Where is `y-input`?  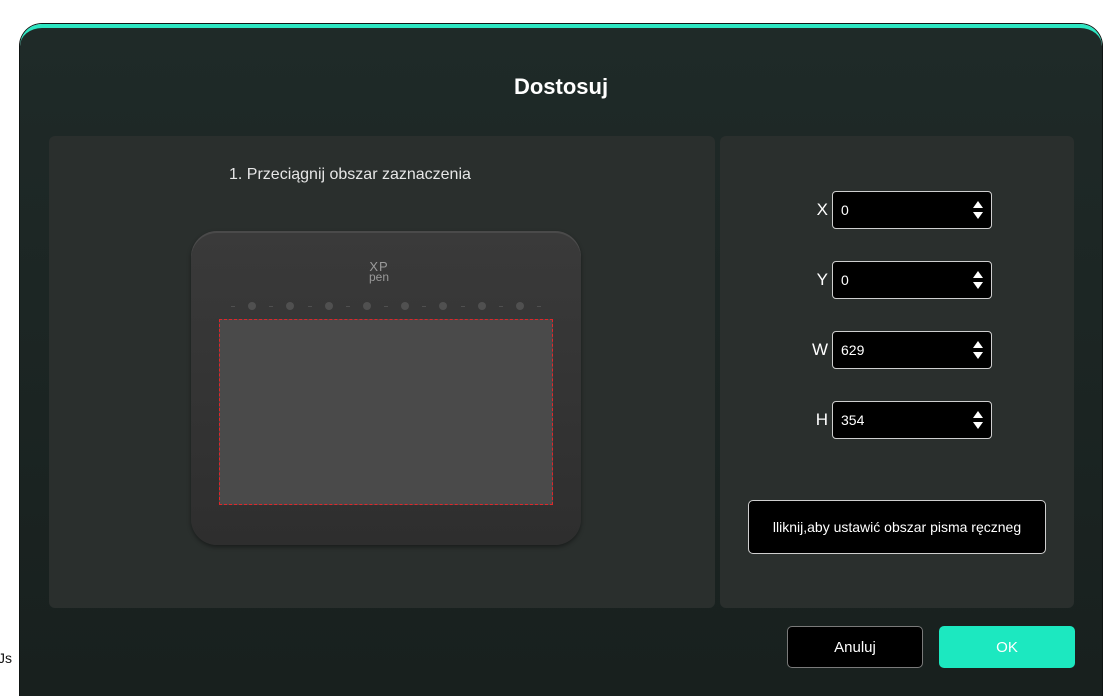 y-input is located at coordinates (901, 280).